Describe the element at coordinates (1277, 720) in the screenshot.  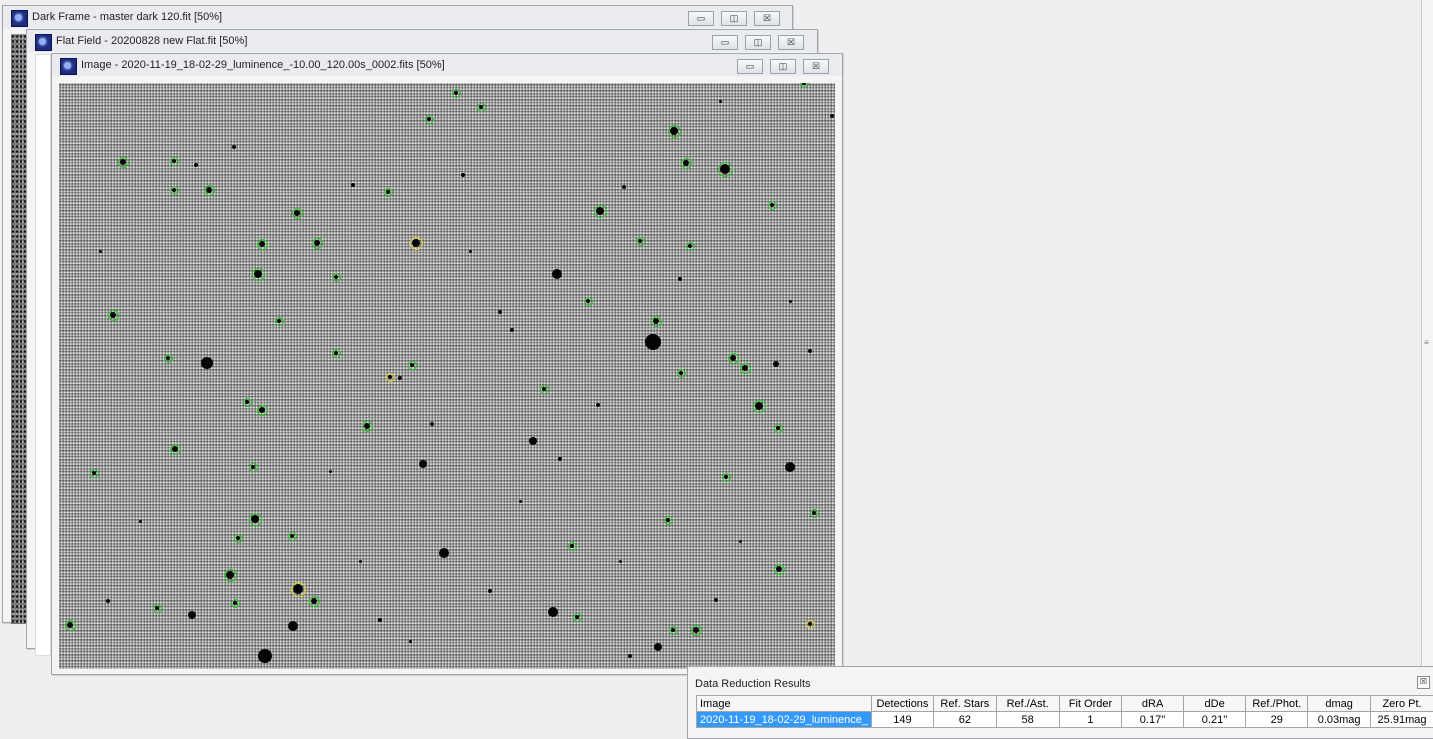
I see `cell-ref-phot: 29` at that location.